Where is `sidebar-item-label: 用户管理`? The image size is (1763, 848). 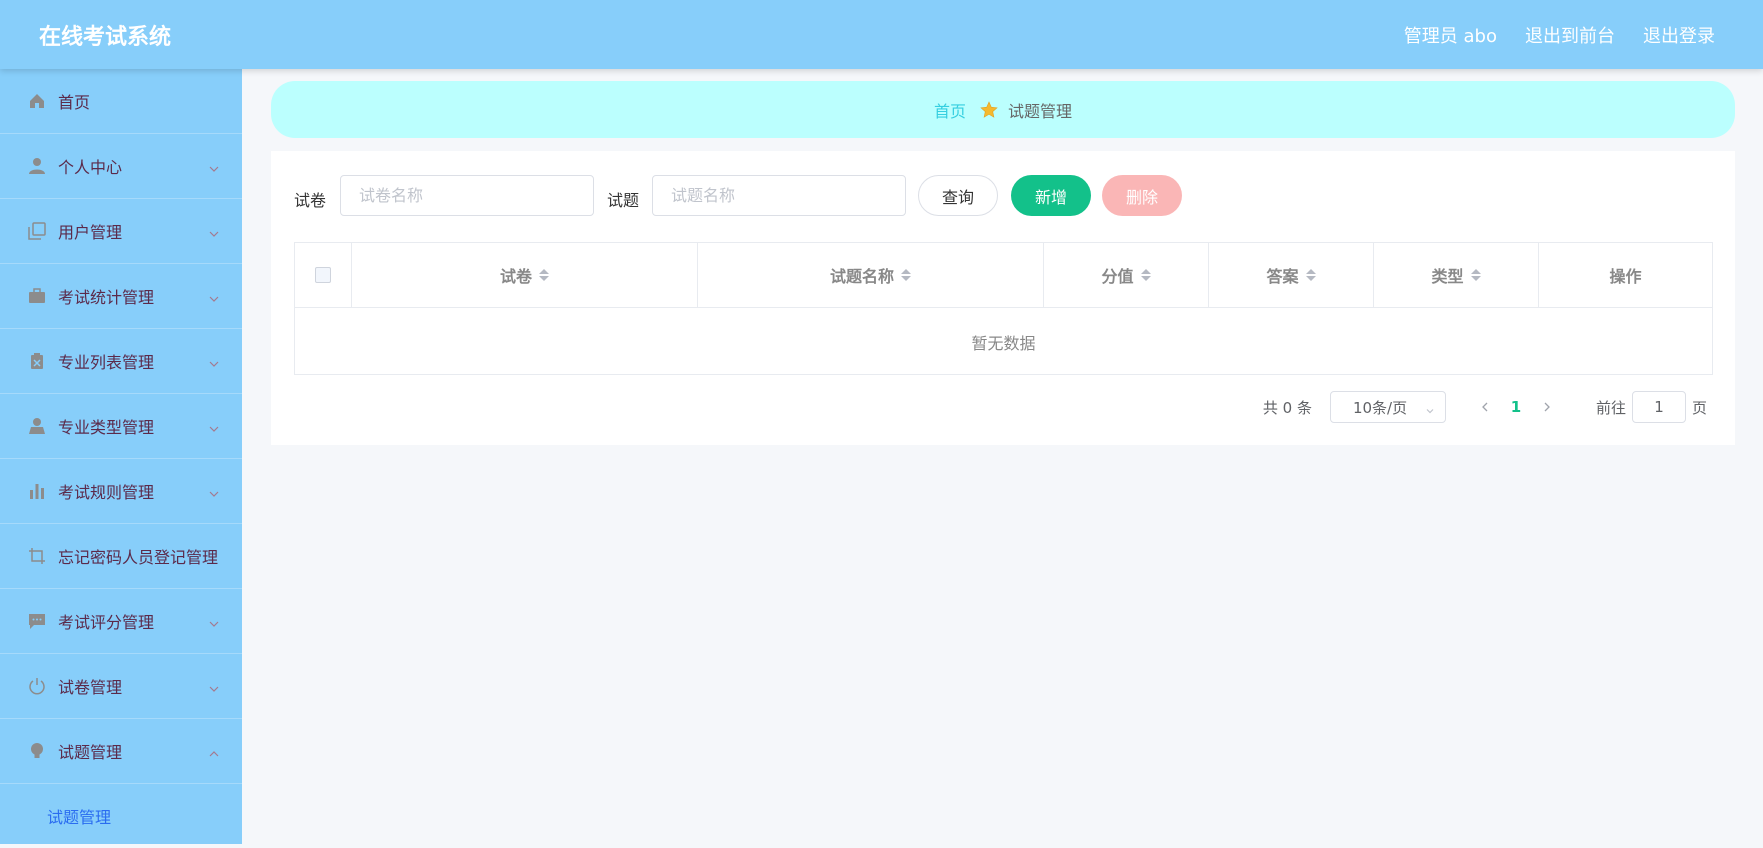 sidebar-item-label: 用户管理 is located at coordinates (90, 232).